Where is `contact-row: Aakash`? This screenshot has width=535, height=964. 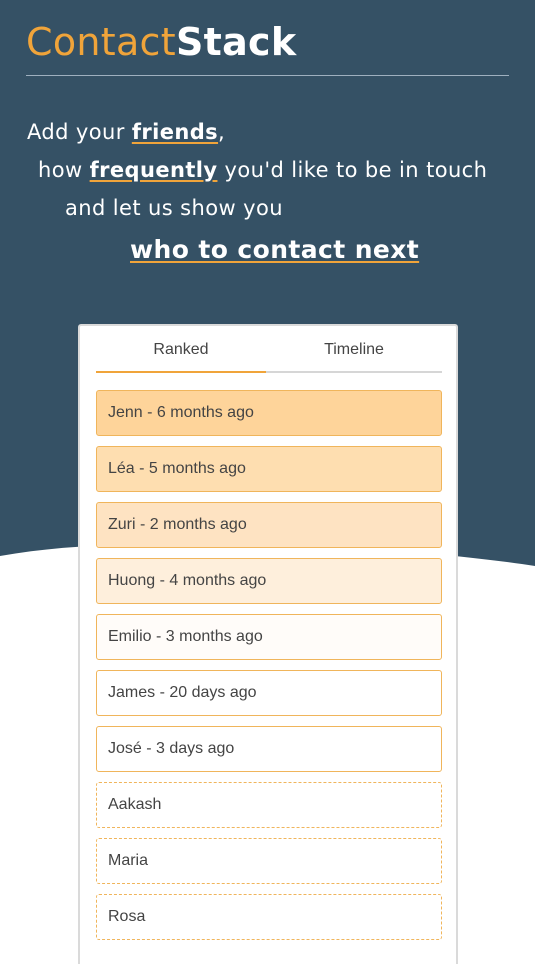 contact-row: Aakash is located at coordinates (269, 805).